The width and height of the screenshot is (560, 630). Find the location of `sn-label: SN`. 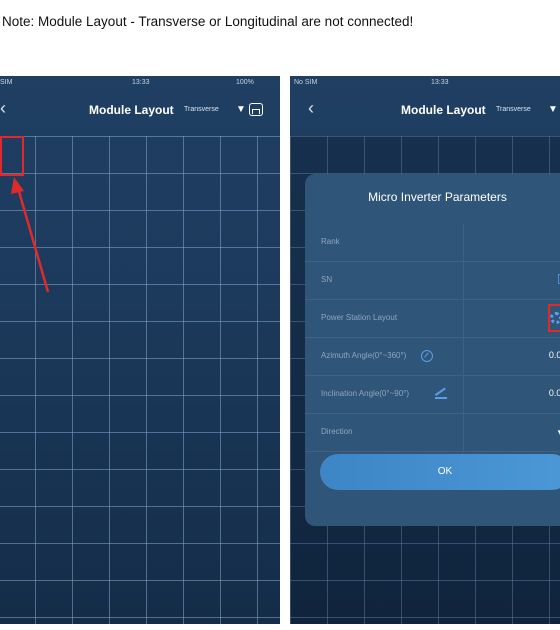

sn-label: SN is located at coordinates (327, 279).